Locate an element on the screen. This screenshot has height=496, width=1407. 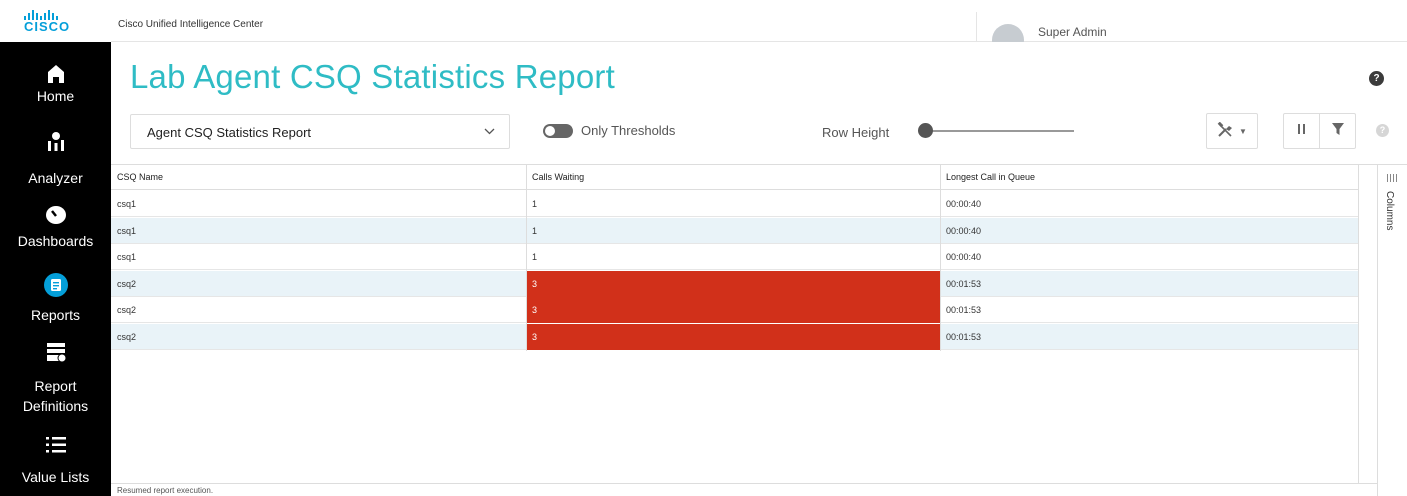
sidebar-item-reports: Reports is located at coordinates (55, 299).